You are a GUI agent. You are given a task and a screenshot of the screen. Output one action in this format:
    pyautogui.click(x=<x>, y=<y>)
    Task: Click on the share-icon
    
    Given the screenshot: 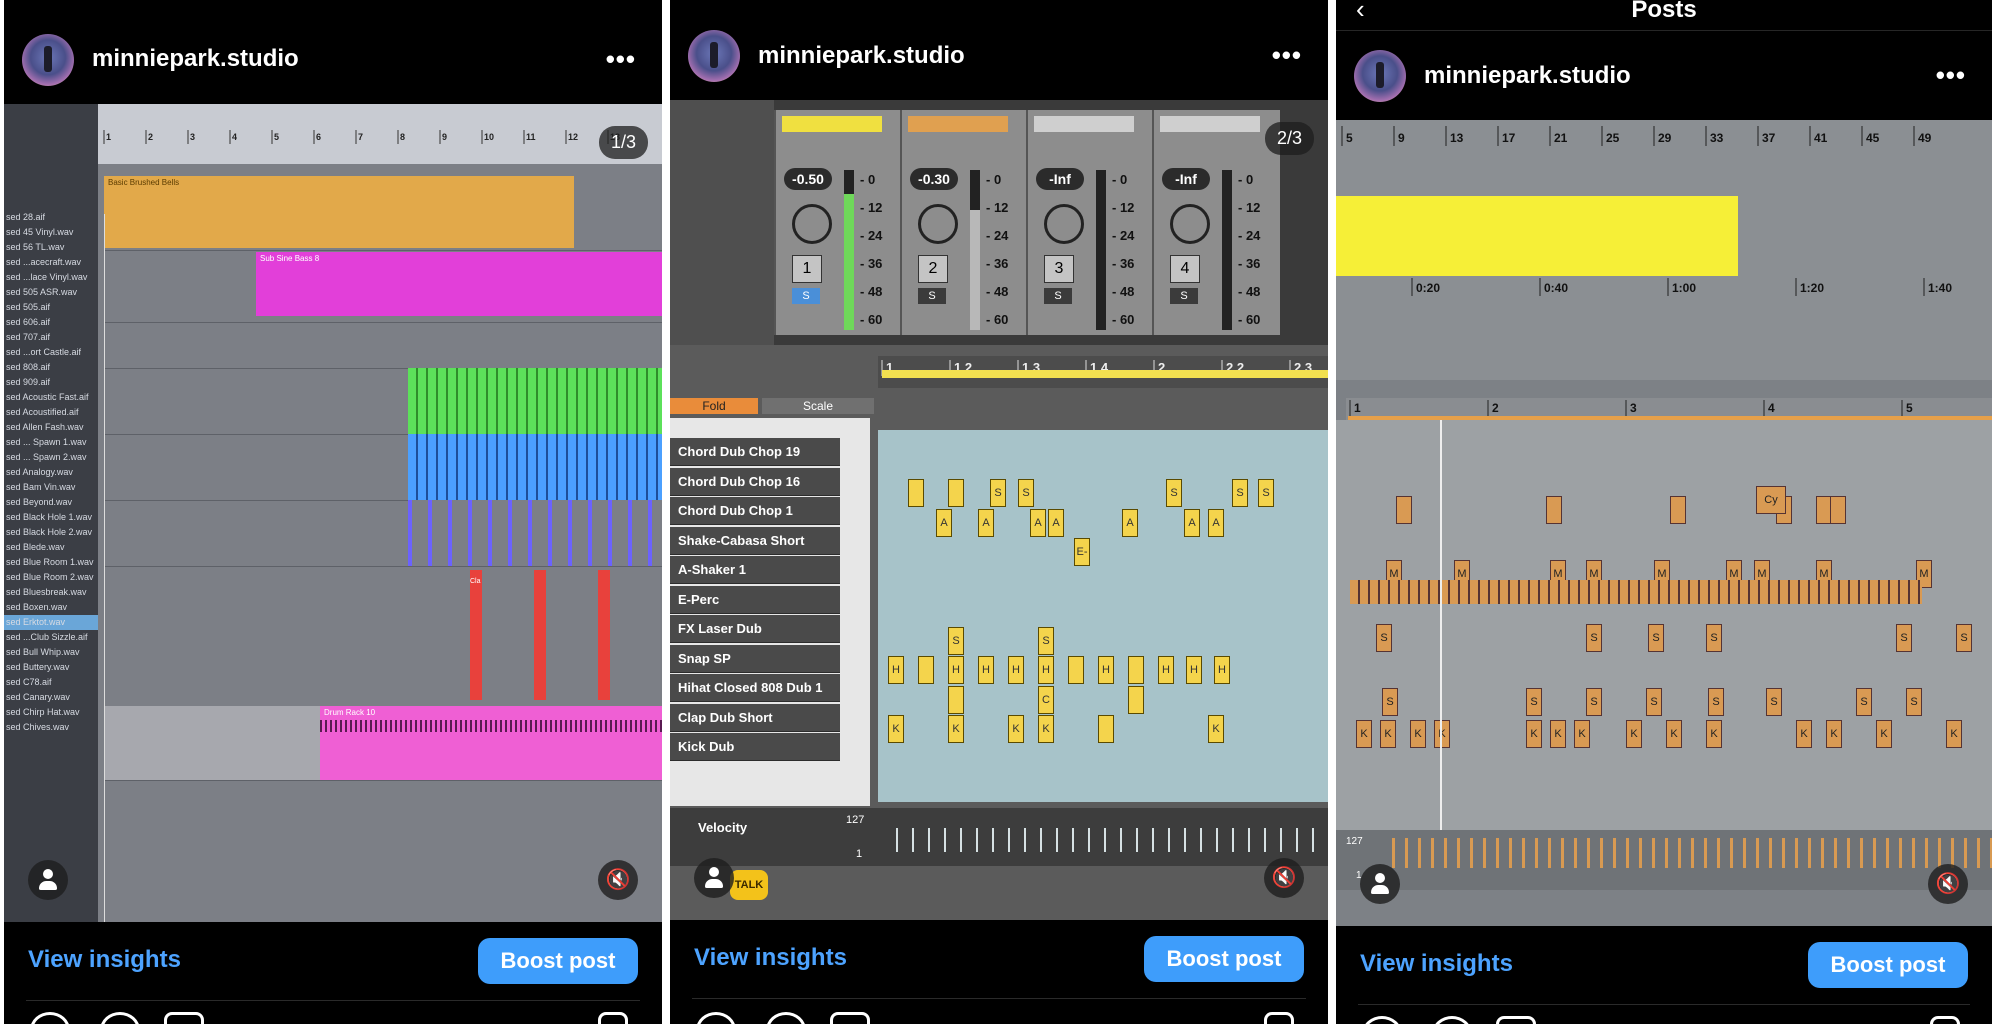 What is the action you would take?
    pyautogui.click(x=184, y=1018)
    